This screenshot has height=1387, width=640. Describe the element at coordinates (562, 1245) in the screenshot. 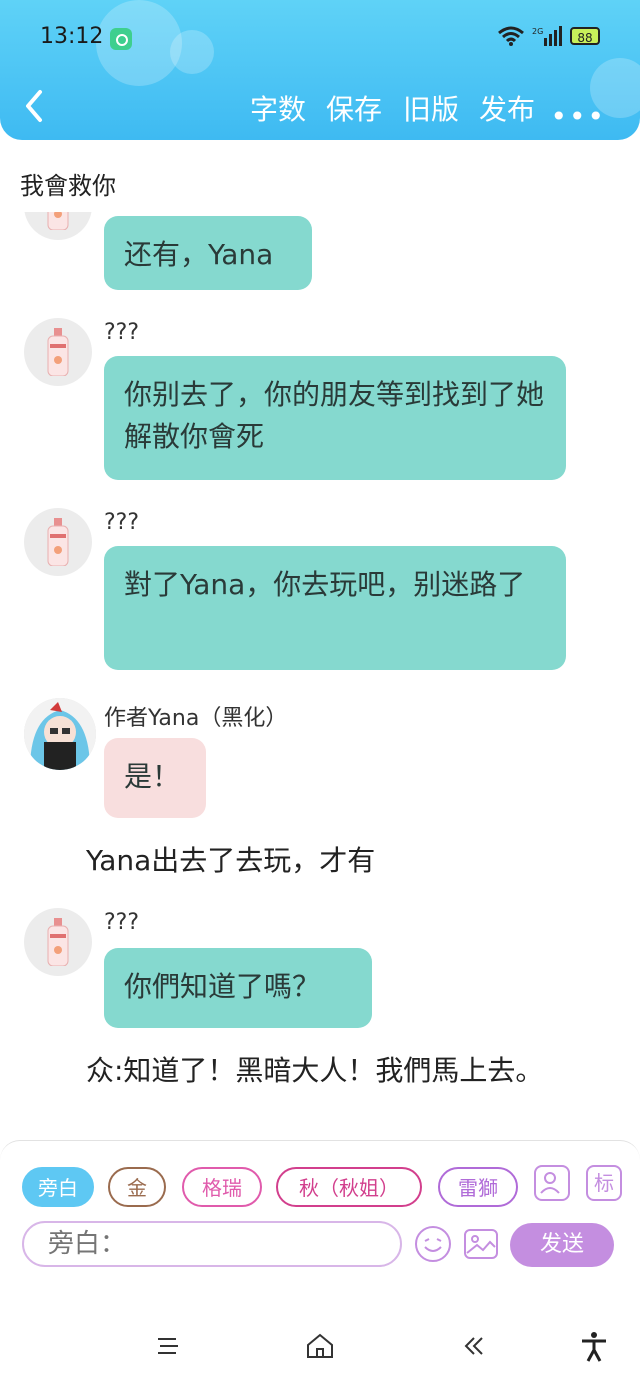

I see `send-button: 发送` at that location.